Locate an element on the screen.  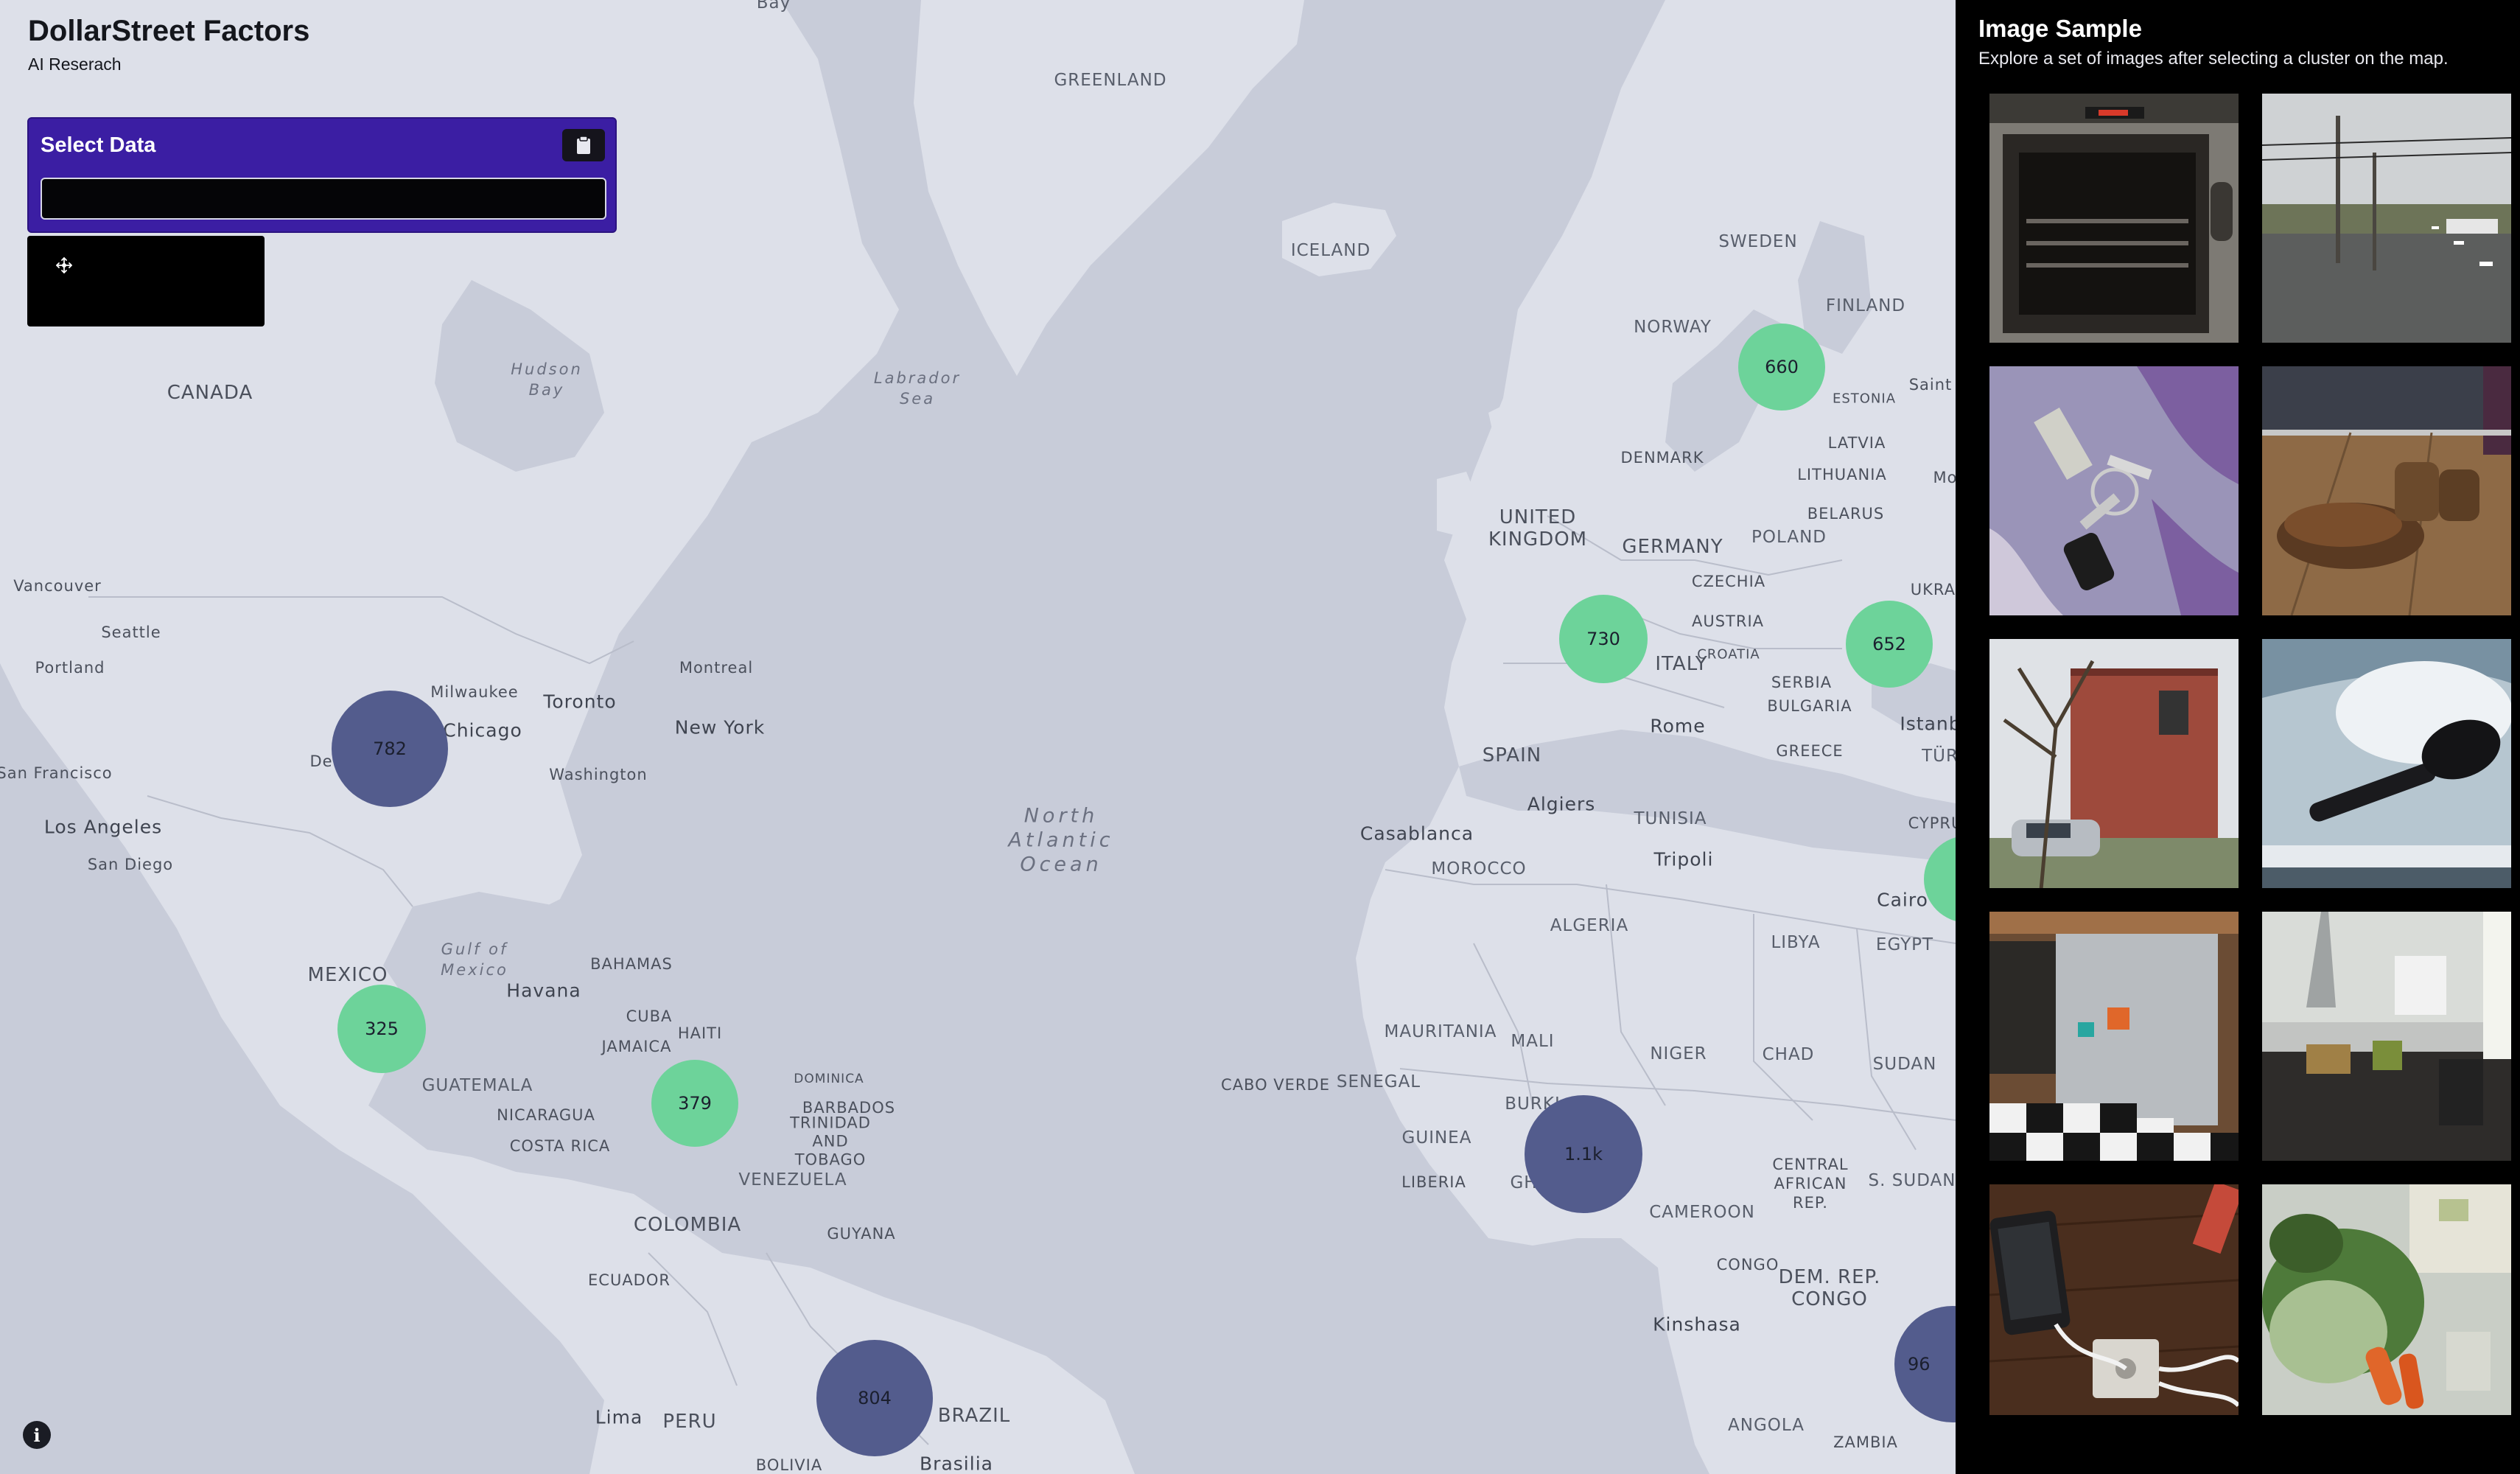
map-label-trinidad: TRINIDAD AND TOBAGO is located at coordinates (830, 1141).